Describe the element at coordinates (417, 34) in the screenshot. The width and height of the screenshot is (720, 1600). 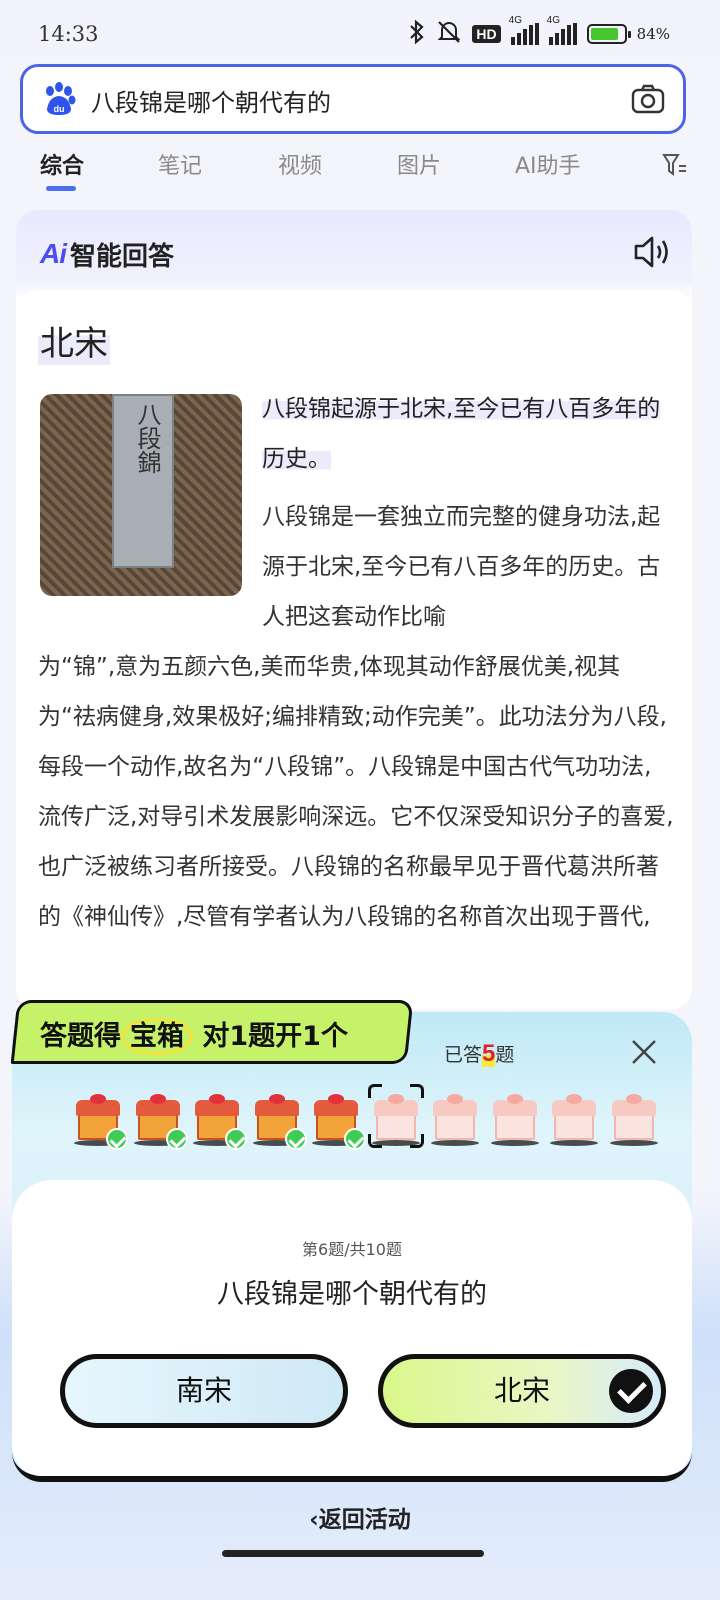
I see `bluetooth-icon` at that location.